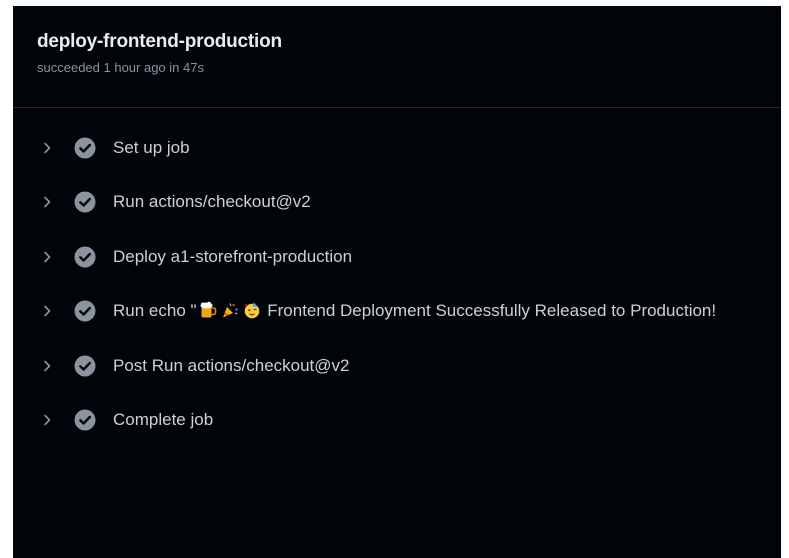 This screenshot has width=789, height=558. What do you see at coordinates (397, 148) in the screenshot?
I see `step-set-up-job: Set up job` at bounding box center [397, 148].